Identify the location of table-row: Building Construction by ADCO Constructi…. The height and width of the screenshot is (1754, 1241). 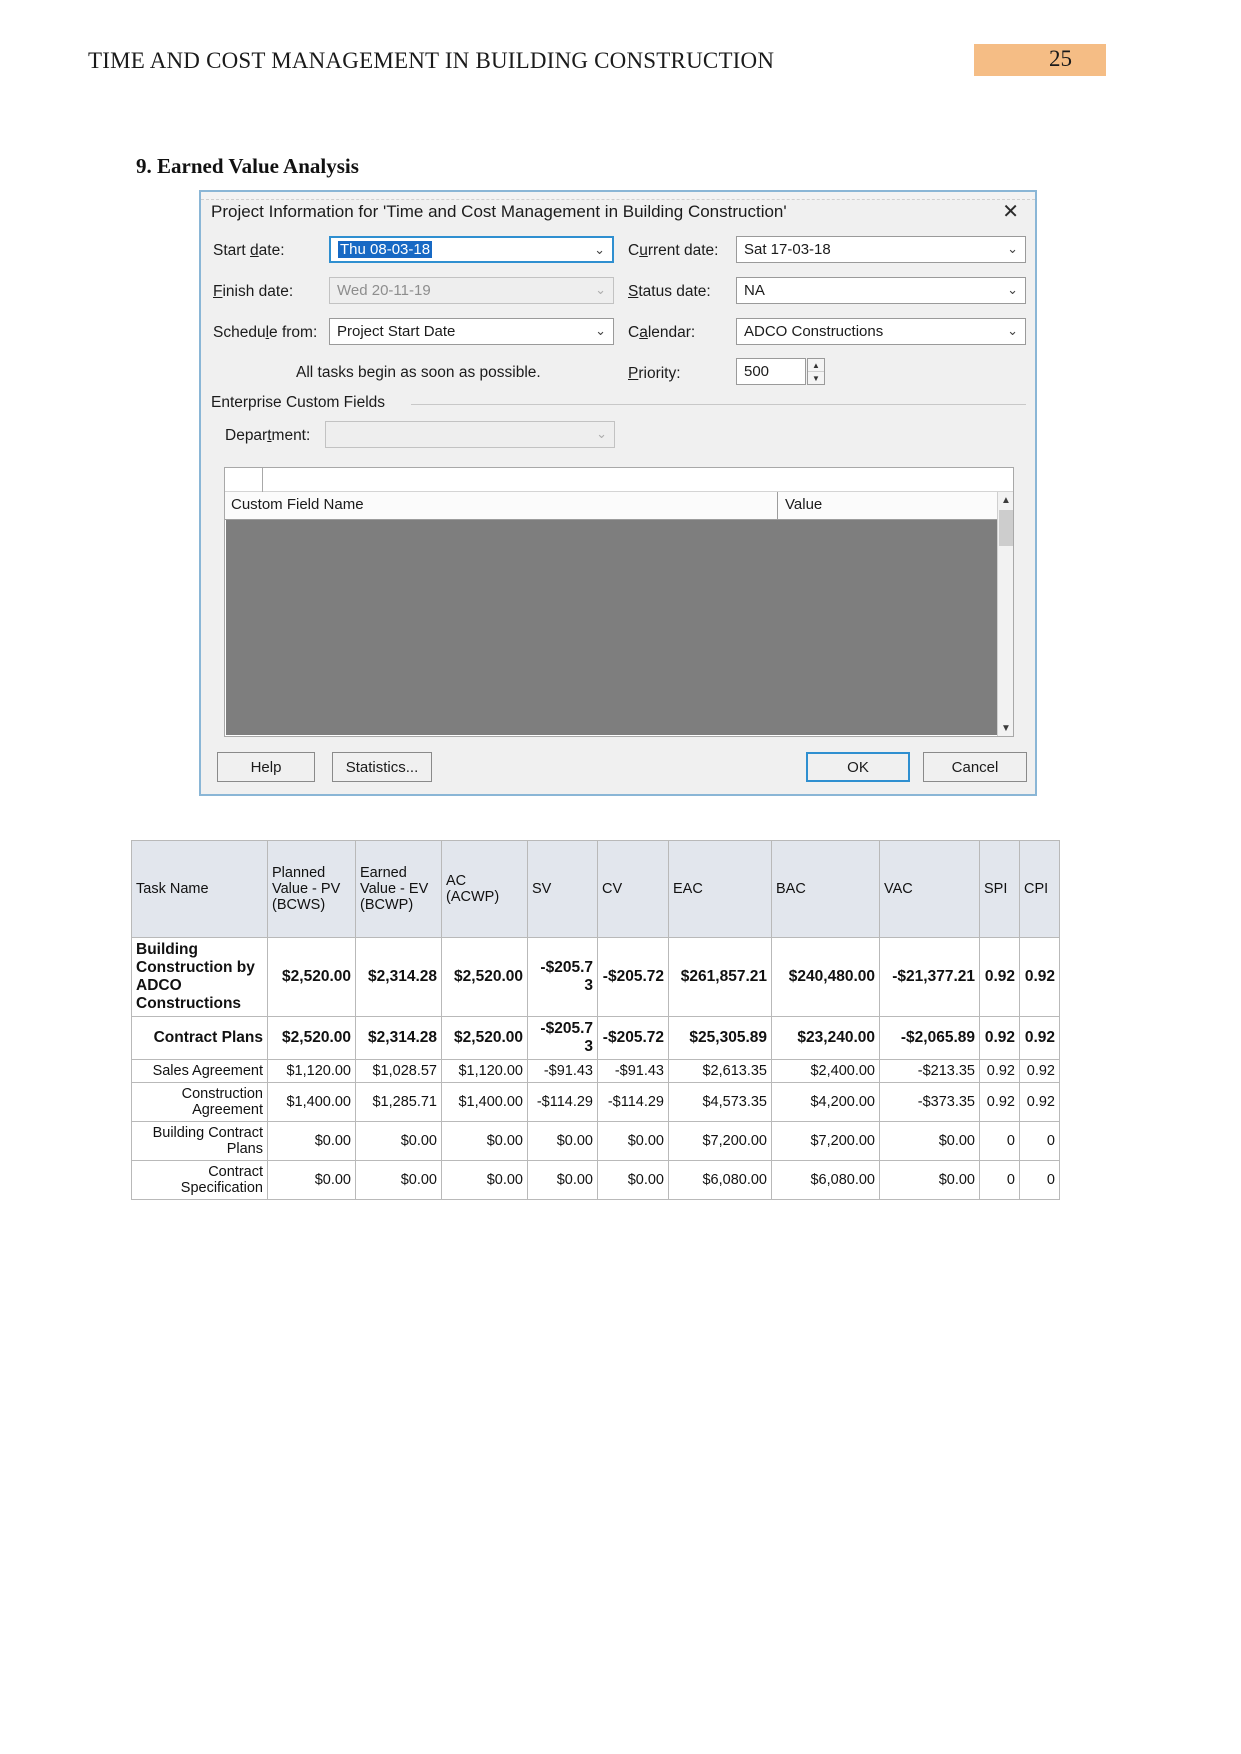
(595, 977).